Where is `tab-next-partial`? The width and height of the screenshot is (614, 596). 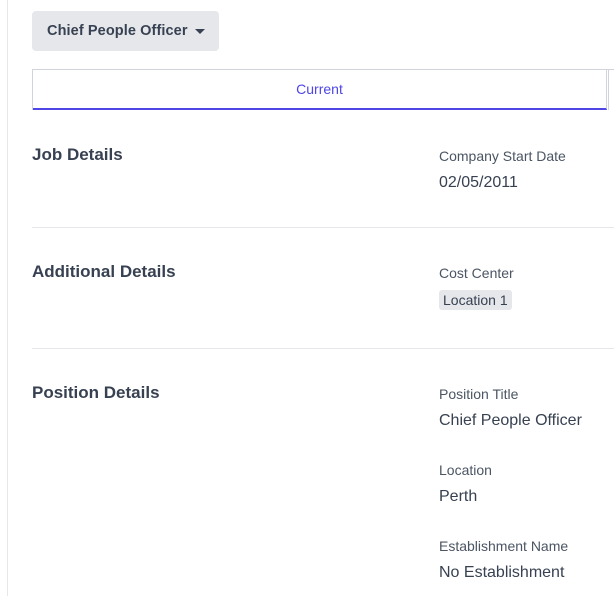
tab-next-partial is located at coordinates (611, 90).